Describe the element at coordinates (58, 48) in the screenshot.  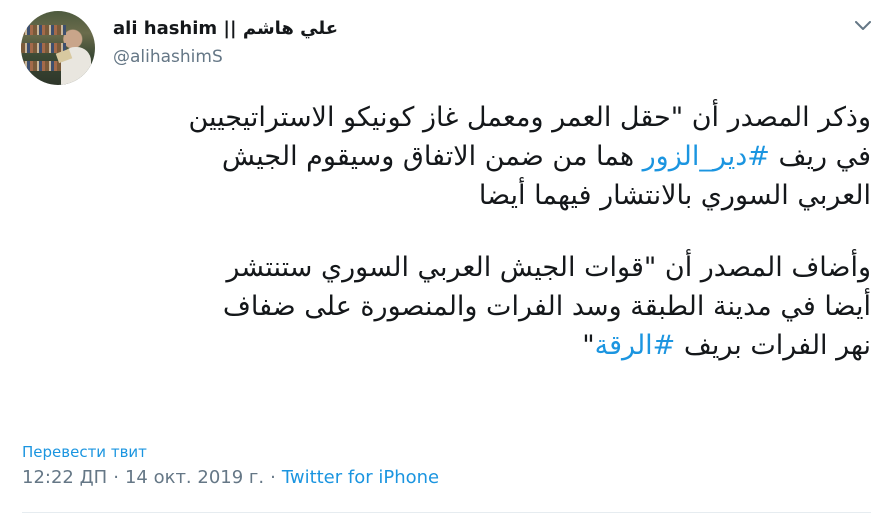
I see `avatar` at that location.